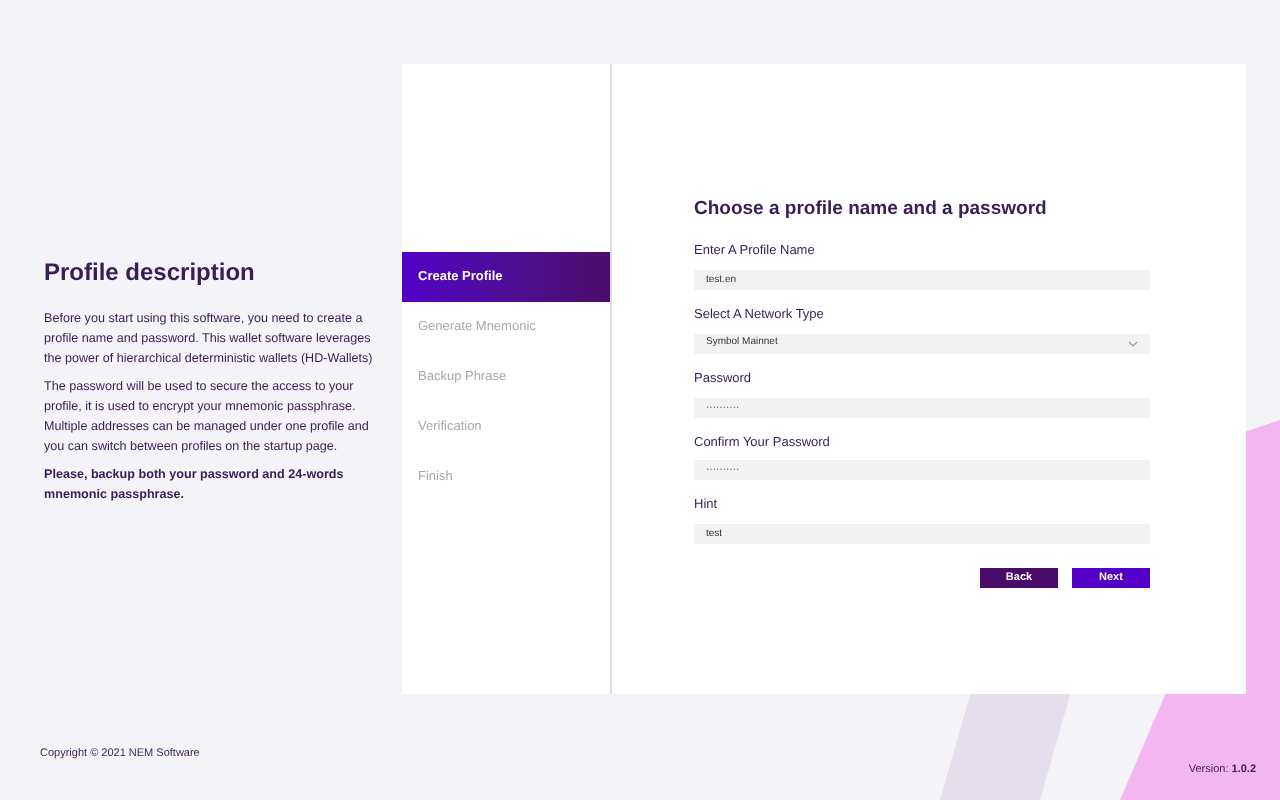 This screenshot has height=800, width=1280. Describe the element at coordinates (150, 272) in the screenshot. I see `description-title: Profile description` at that location.